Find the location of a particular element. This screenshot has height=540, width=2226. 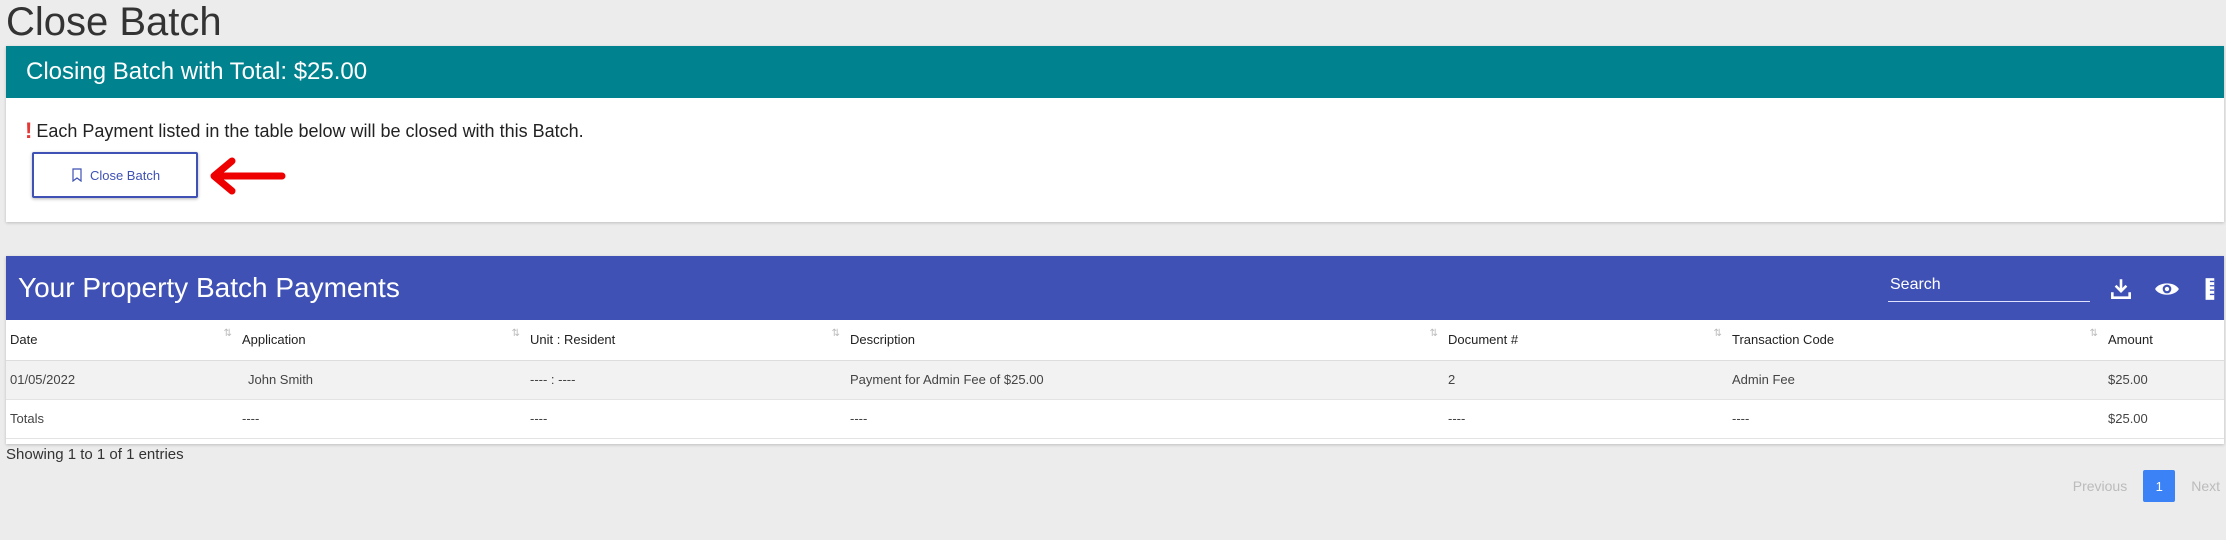

red-arrow-icon is located at coordinates (248, 176).